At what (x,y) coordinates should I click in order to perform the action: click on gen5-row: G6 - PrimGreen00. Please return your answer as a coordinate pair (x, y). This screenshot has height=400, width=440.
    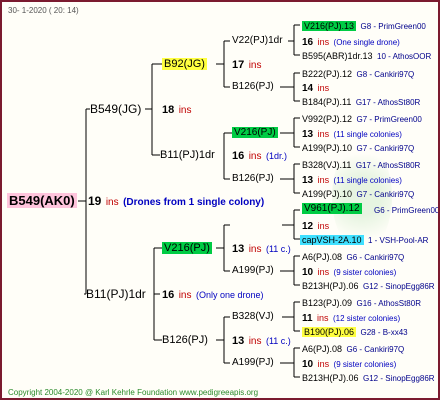
    Looking at the image, I should click on (406, 210).